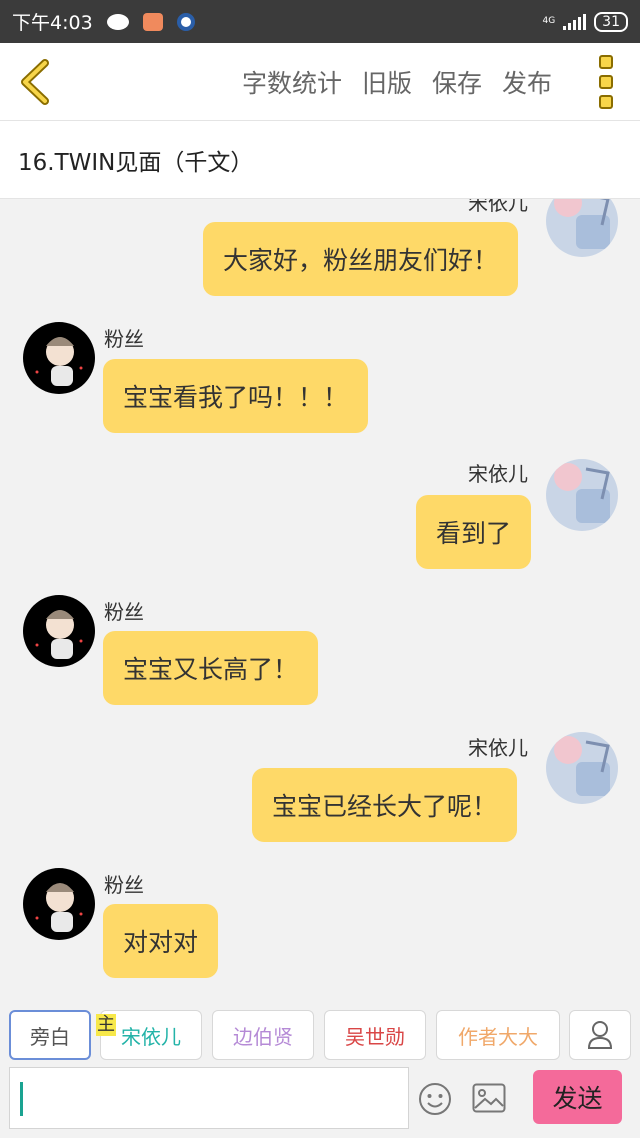 The height and width of the screenshot is (1138, 640). What do you see at coordinates (52, 23) in the screenshot?
I see `status-time: 下午4:03` at bounding box center [52, 23].